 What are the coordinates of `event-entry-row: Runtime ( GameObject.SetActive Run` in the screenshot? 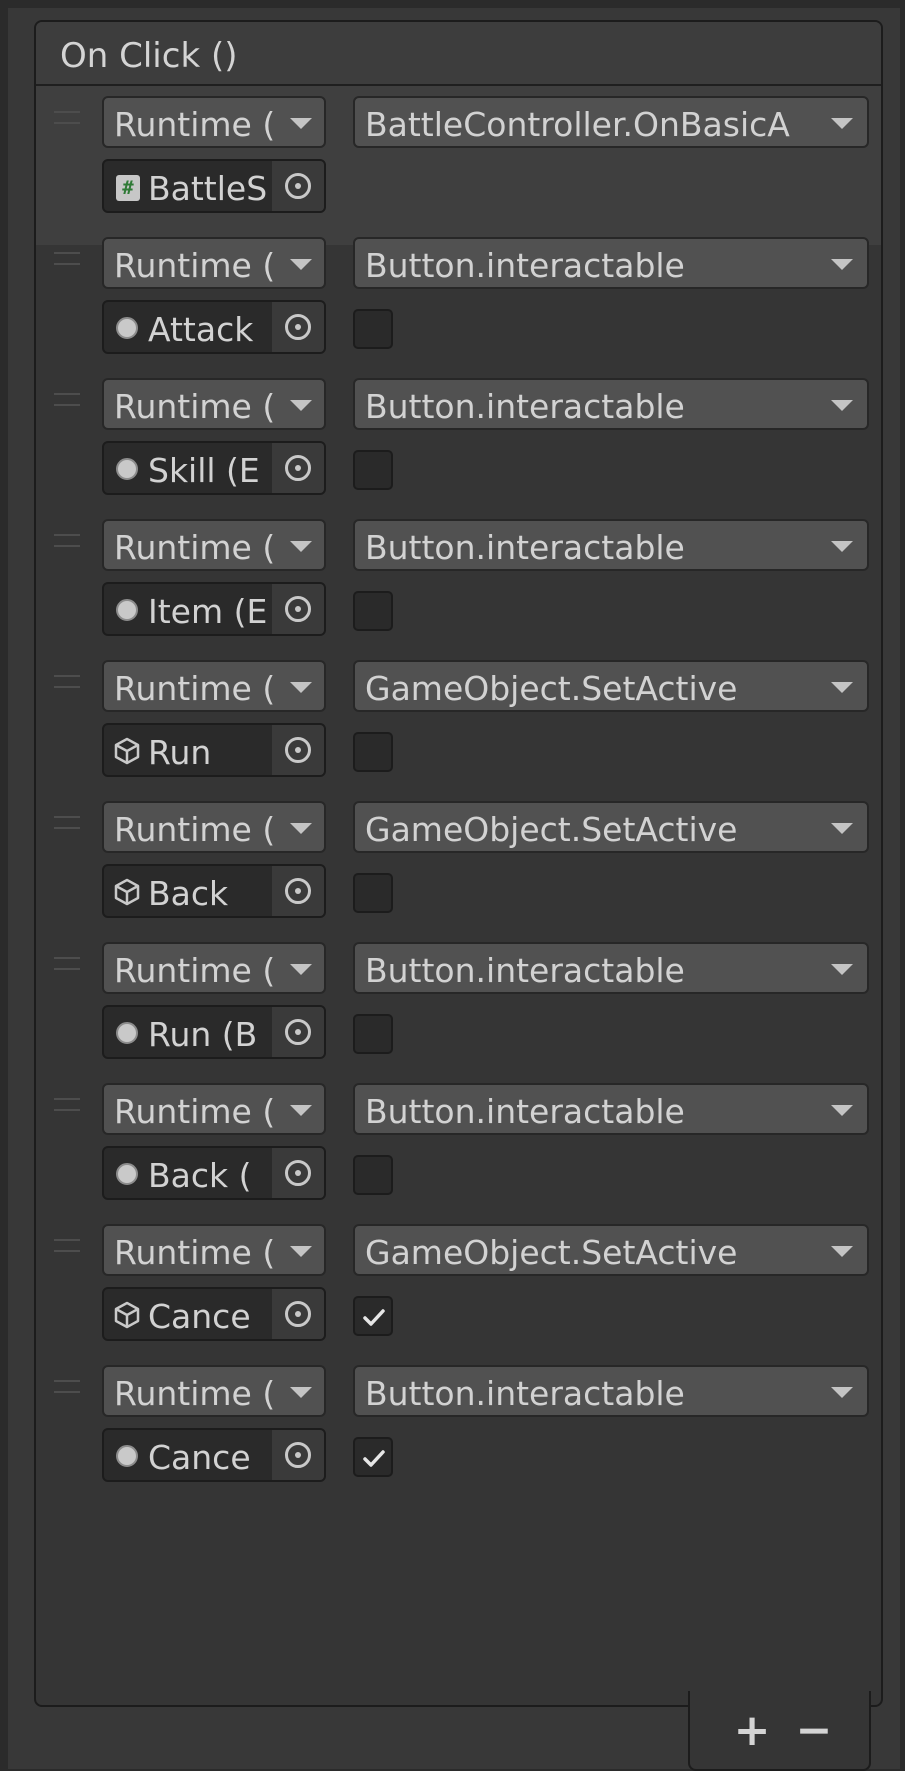 It's located at (458, 729).